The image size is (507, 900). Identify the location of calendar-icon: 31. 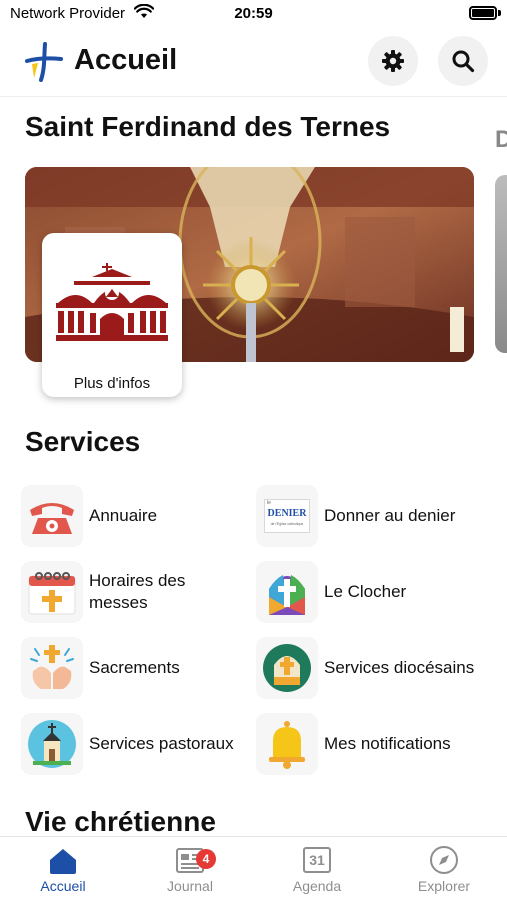
(317, 860).